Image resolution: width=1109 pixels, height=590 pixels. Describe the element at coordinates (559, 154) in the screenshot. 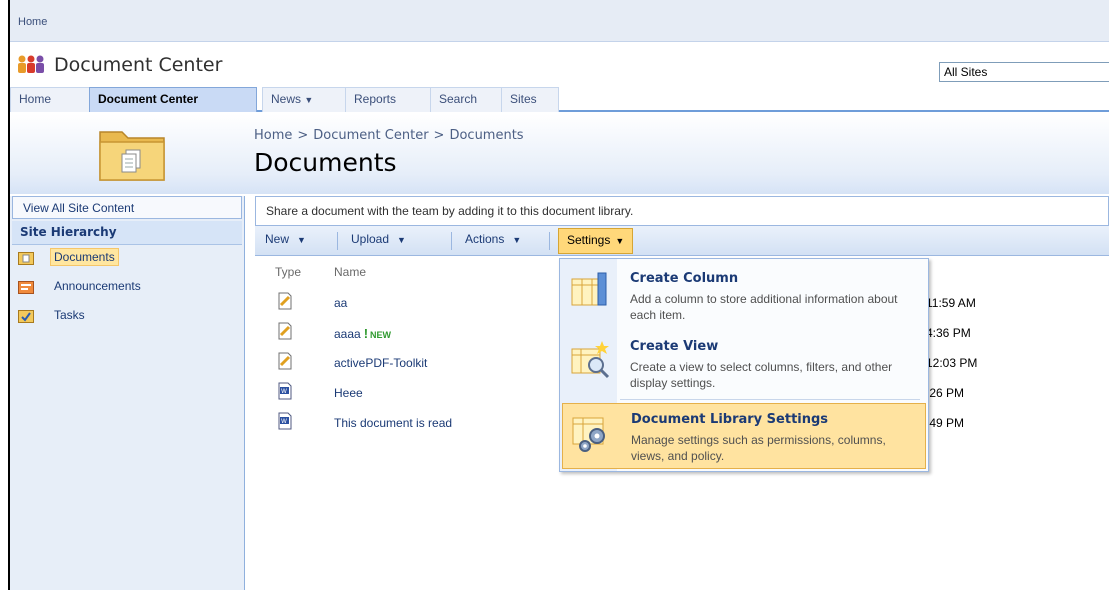

I see `page-banner: Home > Document Center > Documents Documents` at that location.